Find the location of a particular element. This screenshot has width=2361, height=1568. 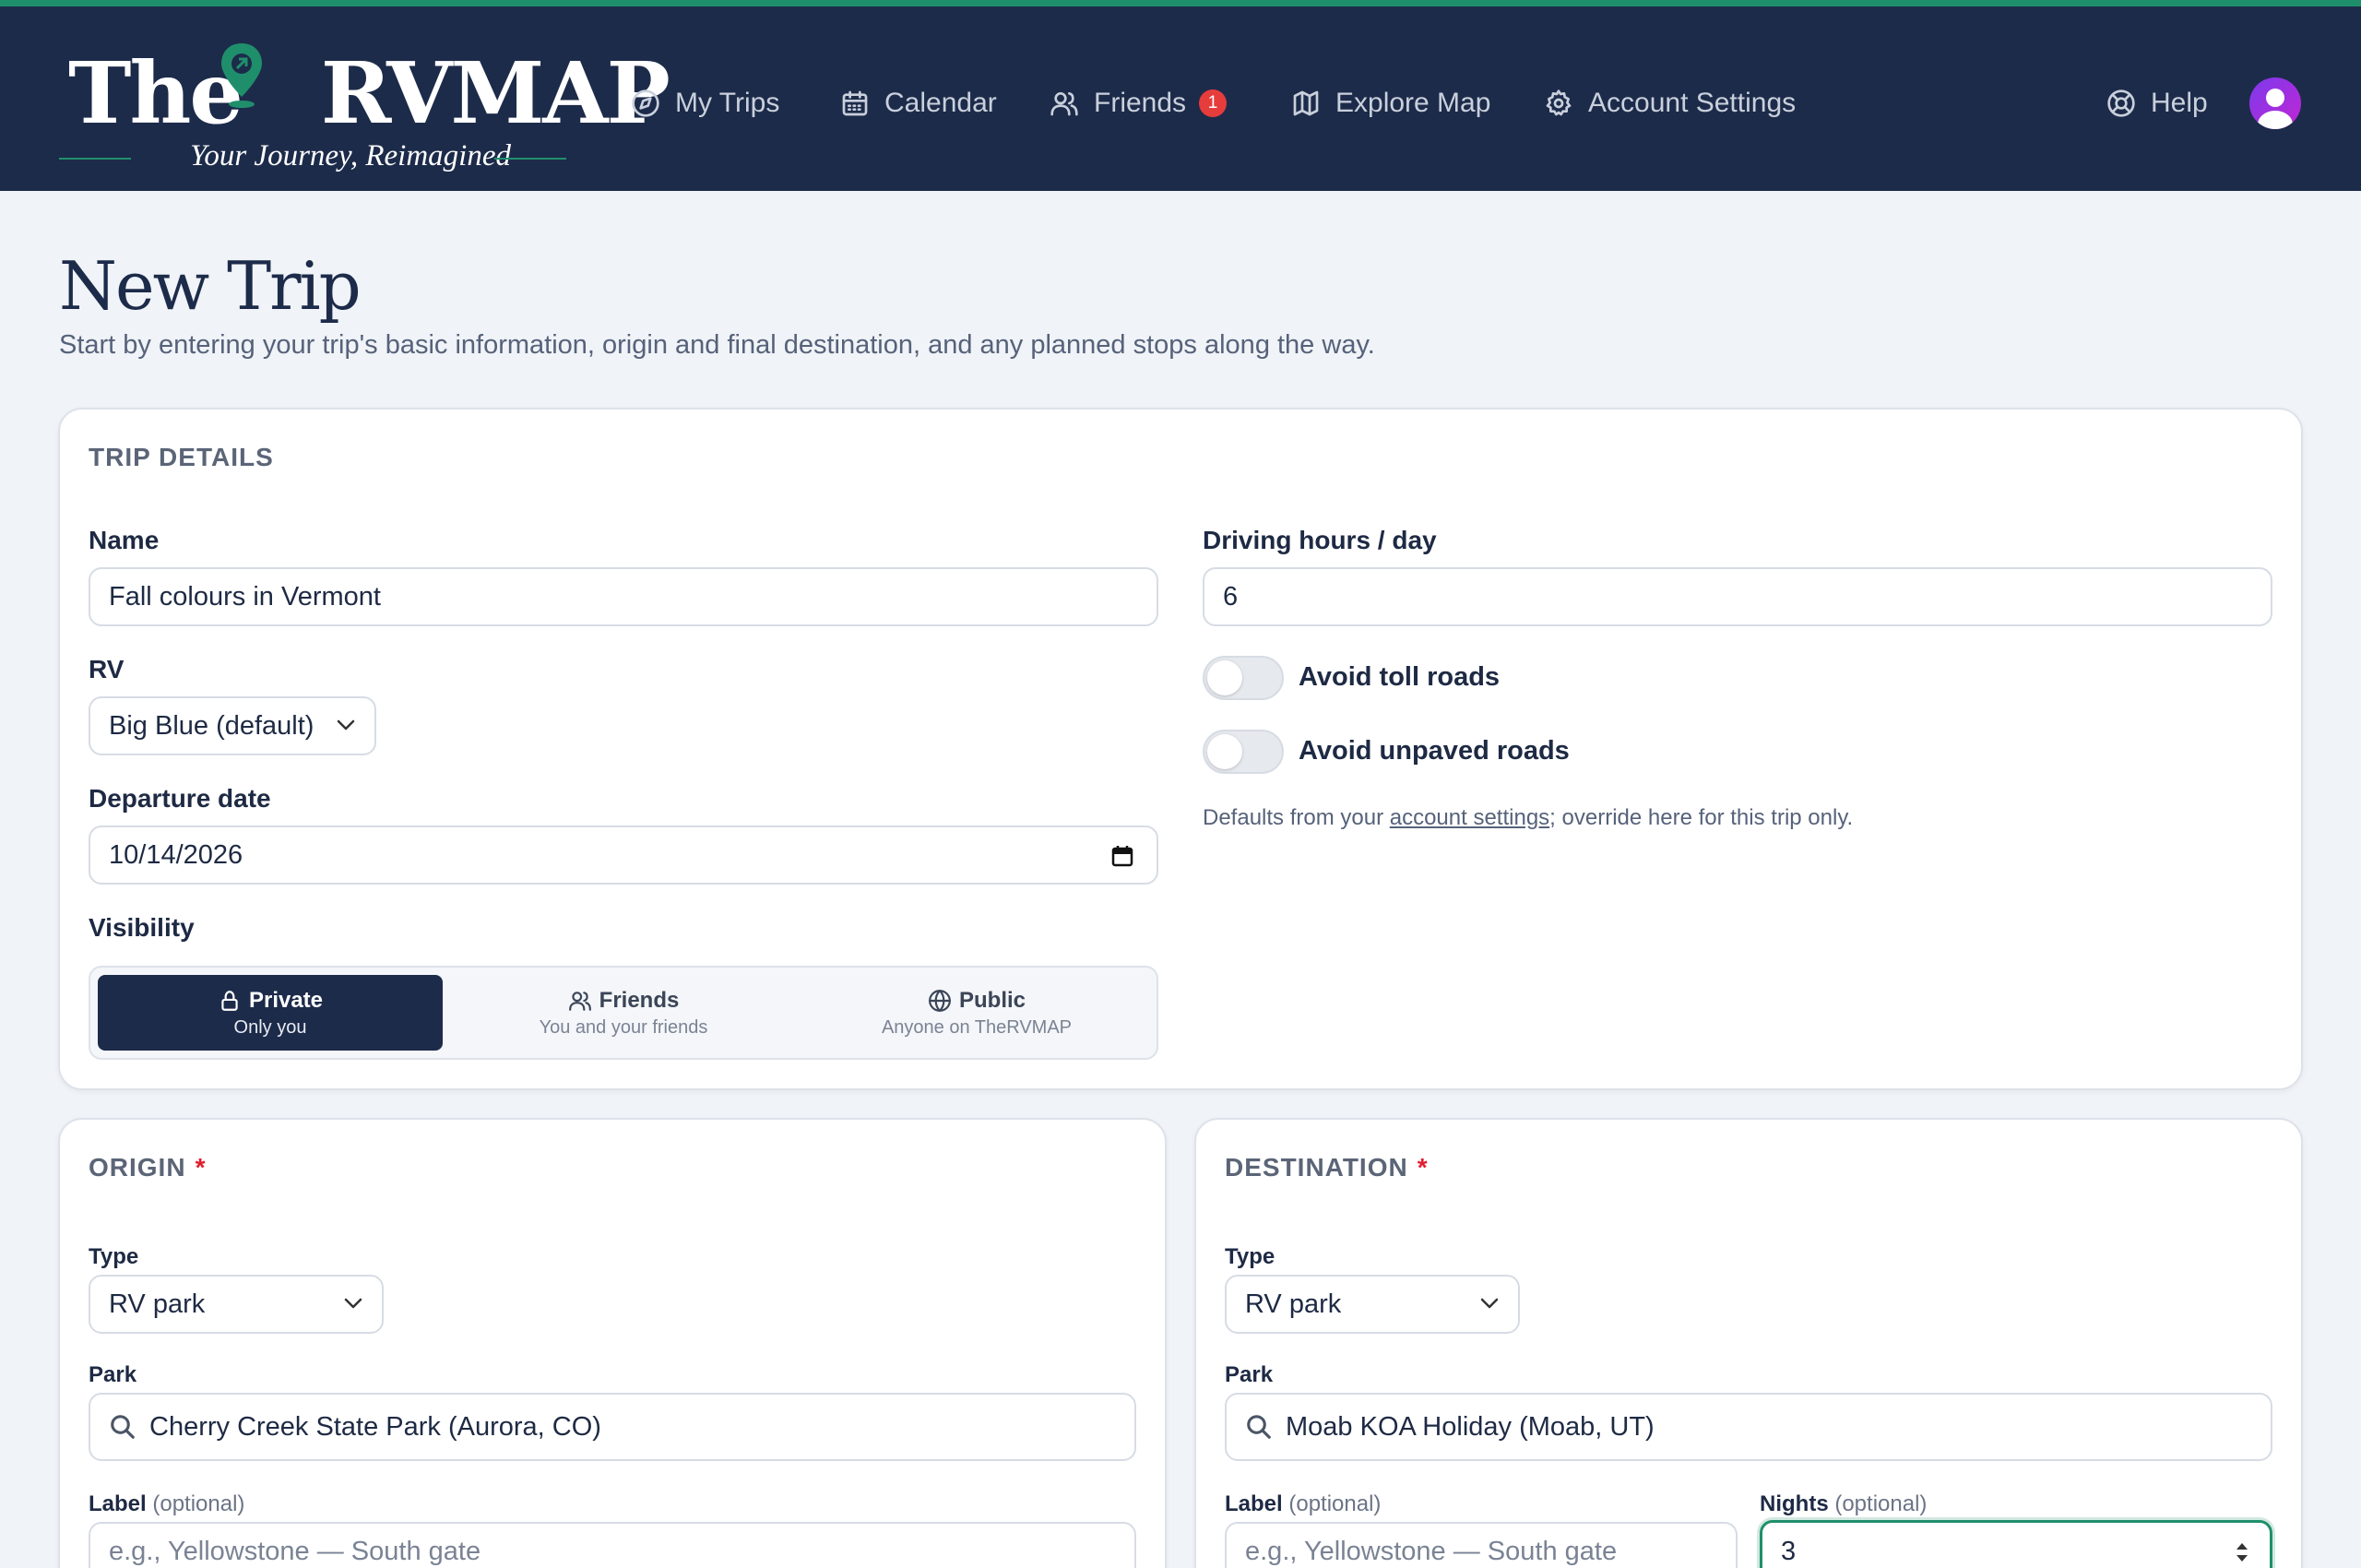

spinner-arrows-icon is located at coordinates (2242, 1552).